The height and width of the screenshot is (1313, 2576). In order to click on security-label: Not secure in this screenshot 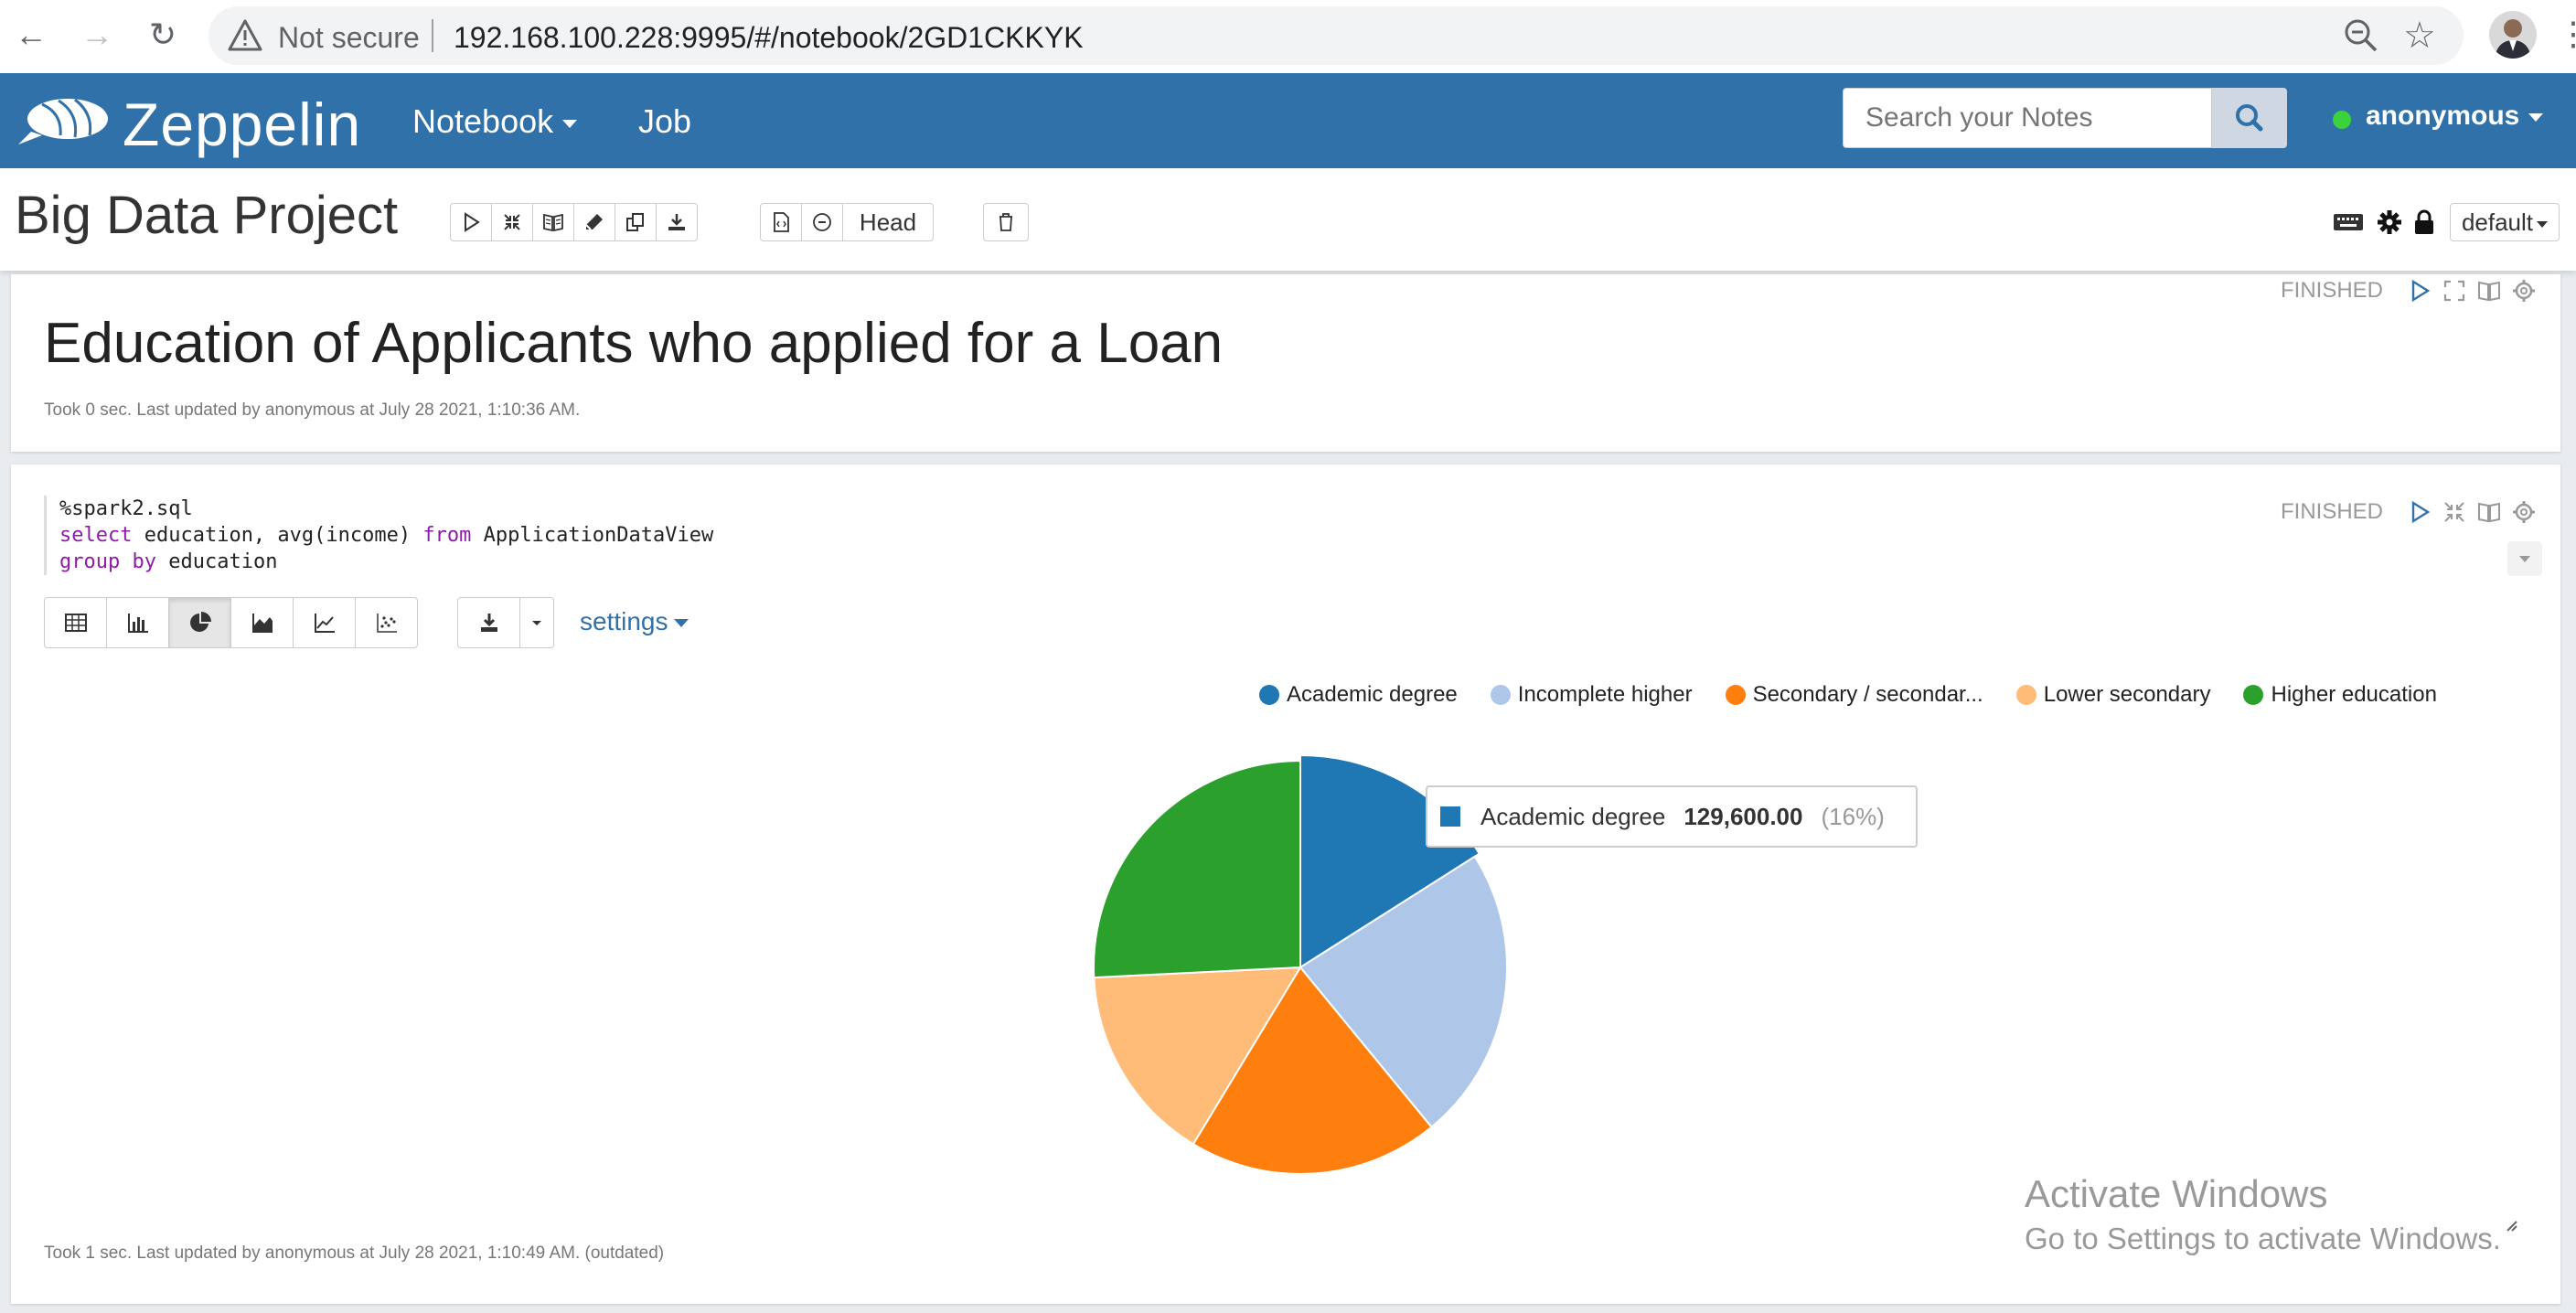, I will do `click(349, 38)`.